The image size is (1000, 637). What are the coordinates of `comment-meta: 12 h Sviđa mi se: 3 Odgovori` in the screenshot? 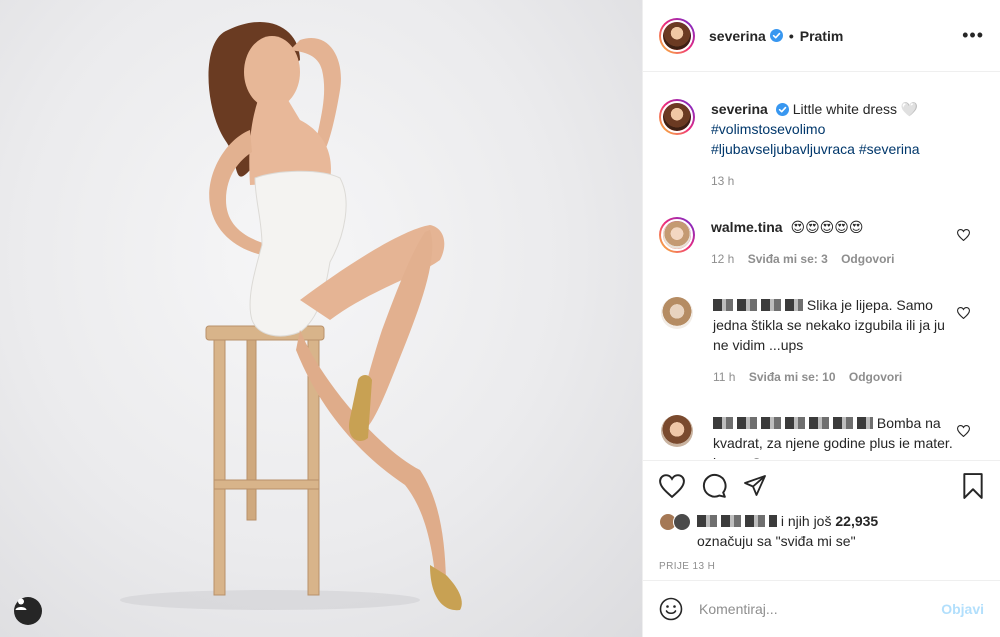 It's located at (831, 259).